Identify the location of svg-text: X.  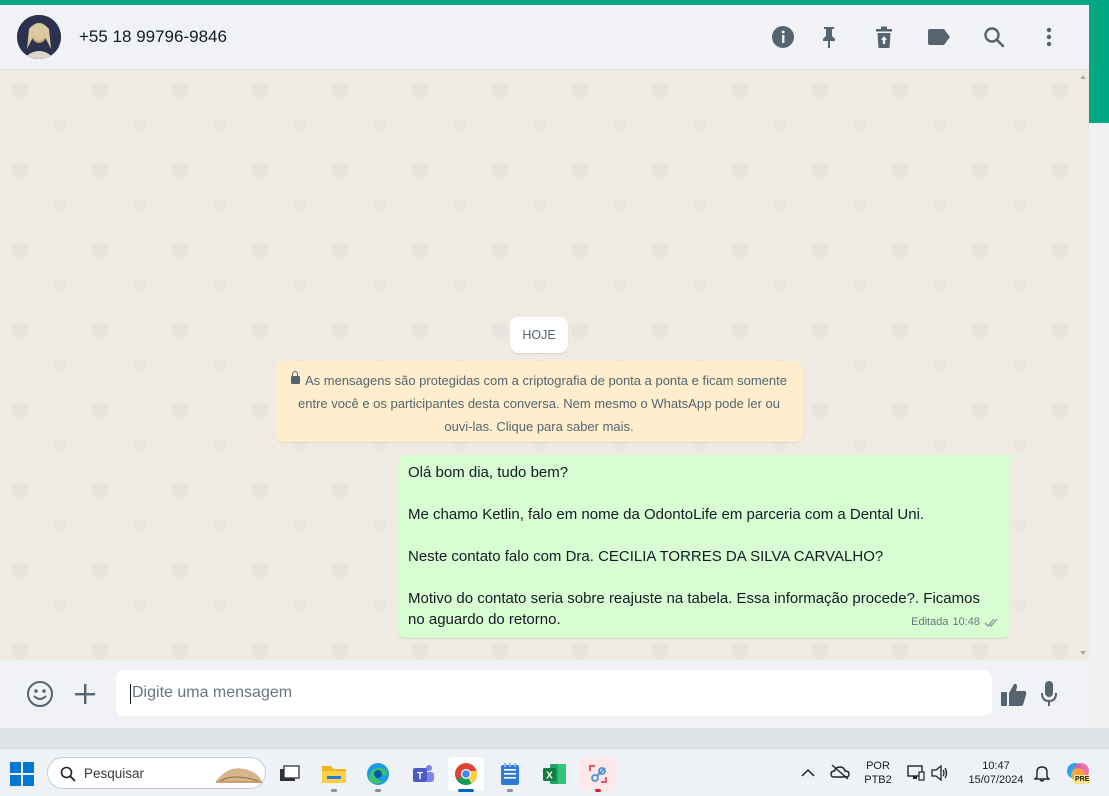
(549, 776).